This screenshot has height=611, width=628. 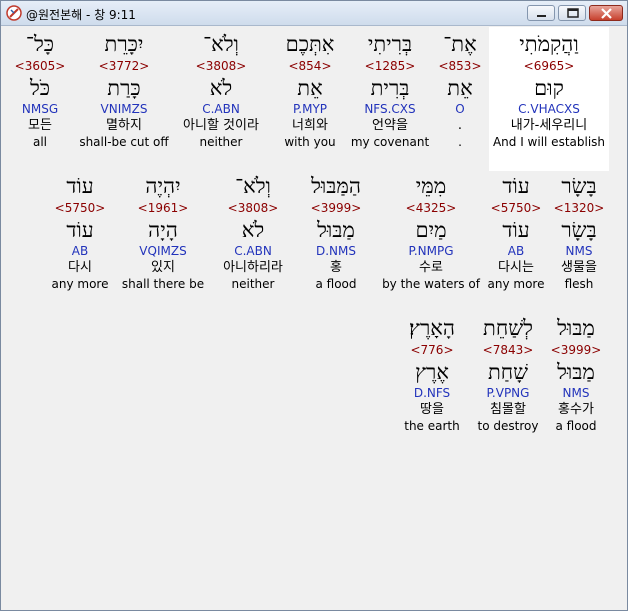 What do you see at coordinates (310, 125) in the screenshot?
I see `korean-gloss: 너희와` at bounding box center [310, 125].